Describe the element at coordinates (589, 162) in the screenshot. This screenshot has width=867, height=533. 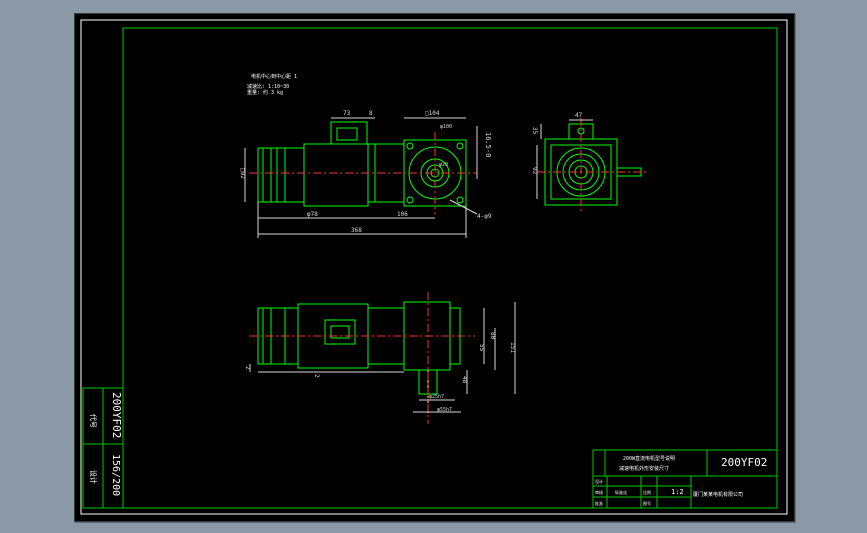
I see `end-view: 47 35 92` at that location.